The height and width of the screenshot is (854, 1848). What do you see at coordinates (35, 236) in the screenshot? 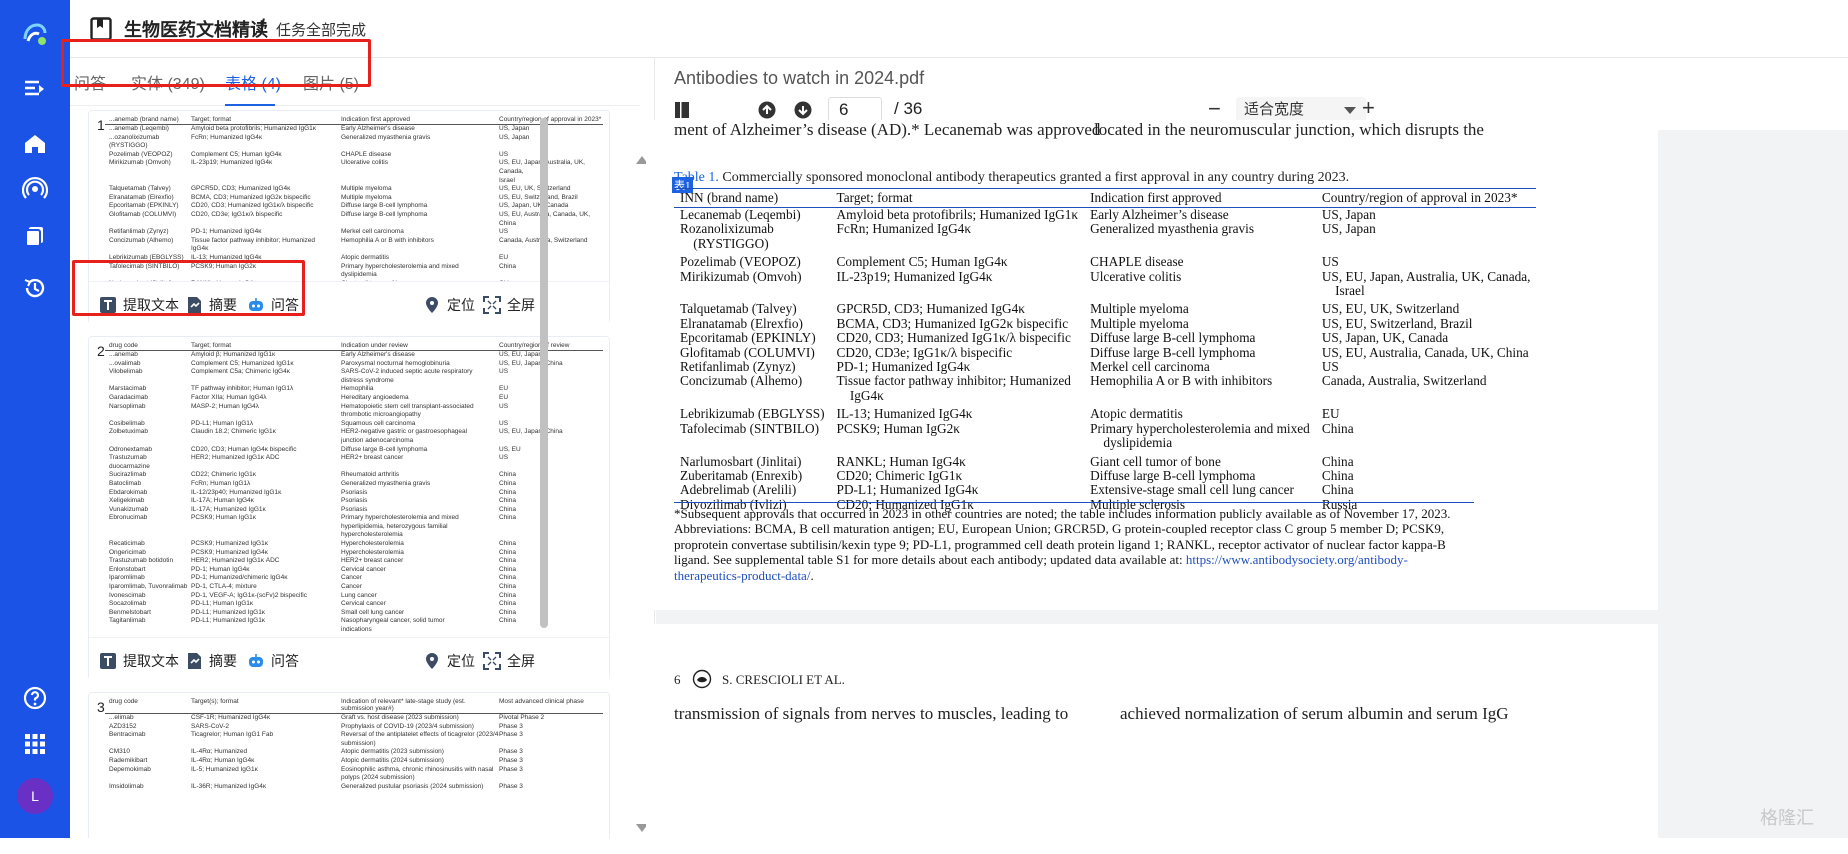
I see `documents-icon` at bounding box center [35, 236].